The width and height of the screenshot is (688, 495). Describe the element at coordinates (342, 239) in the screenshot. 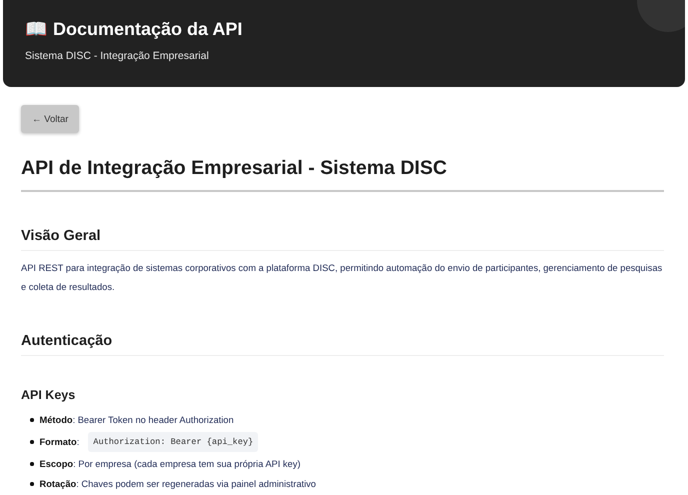

I see `section-heading: Visão Geral` at that location.